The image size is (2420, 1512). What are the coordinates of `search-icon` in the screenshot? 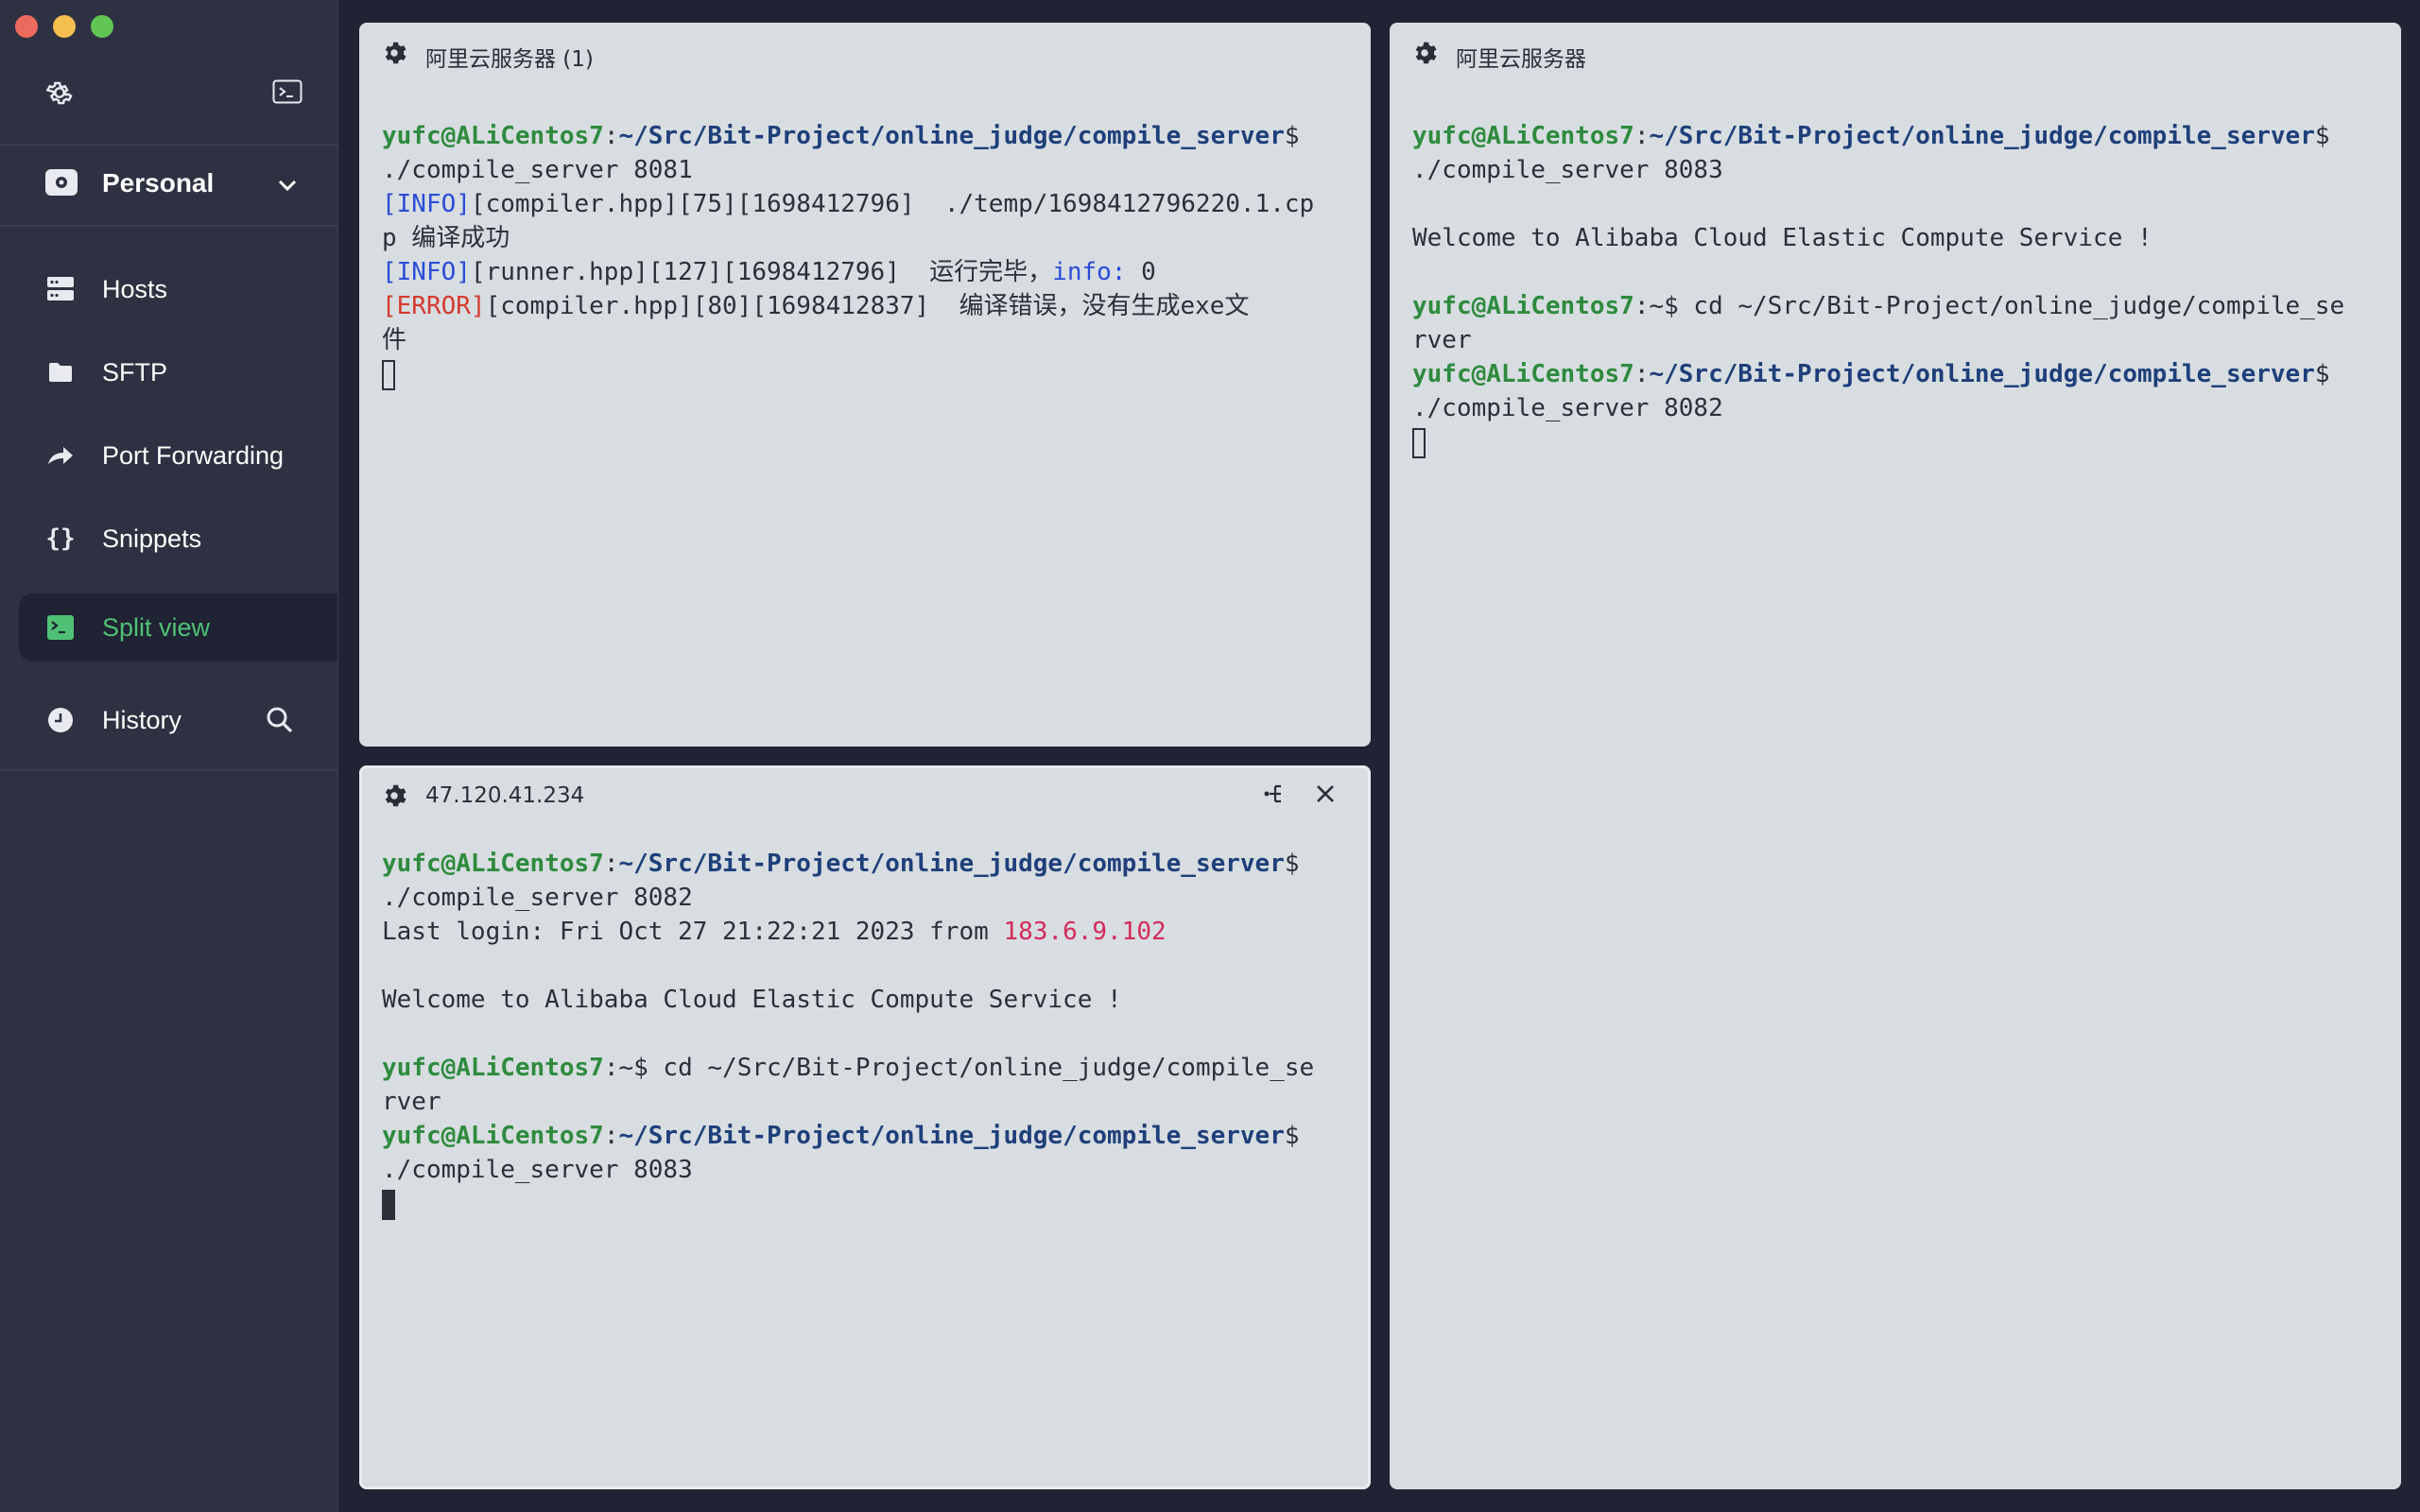 It's located at (280, 720).